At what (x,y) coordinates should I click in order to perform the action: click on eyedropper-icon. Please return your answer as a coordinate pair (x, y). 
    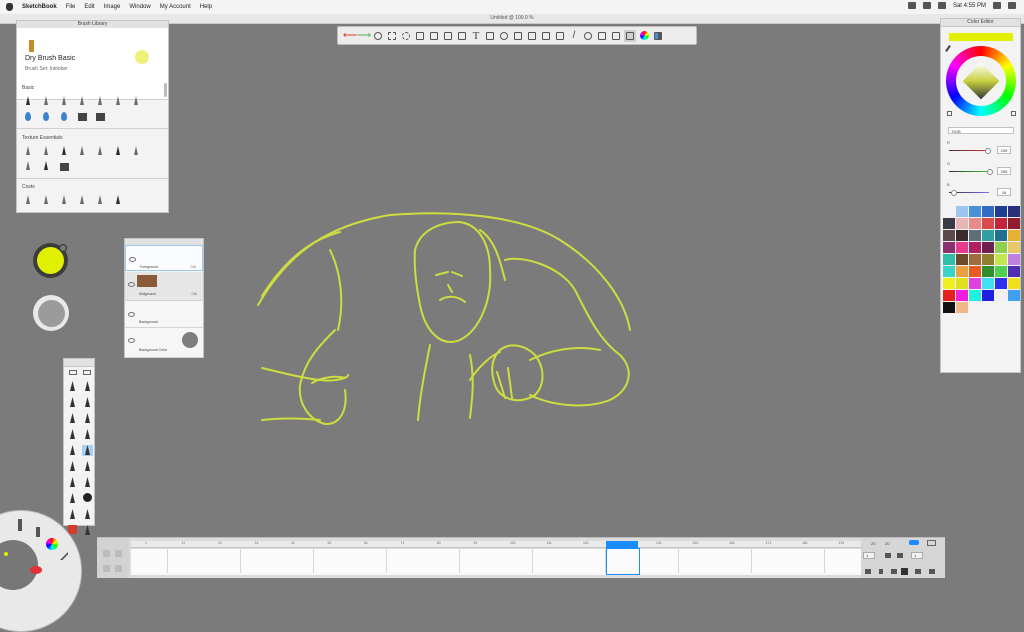
    Looking at the image, I should click on (948, 48).